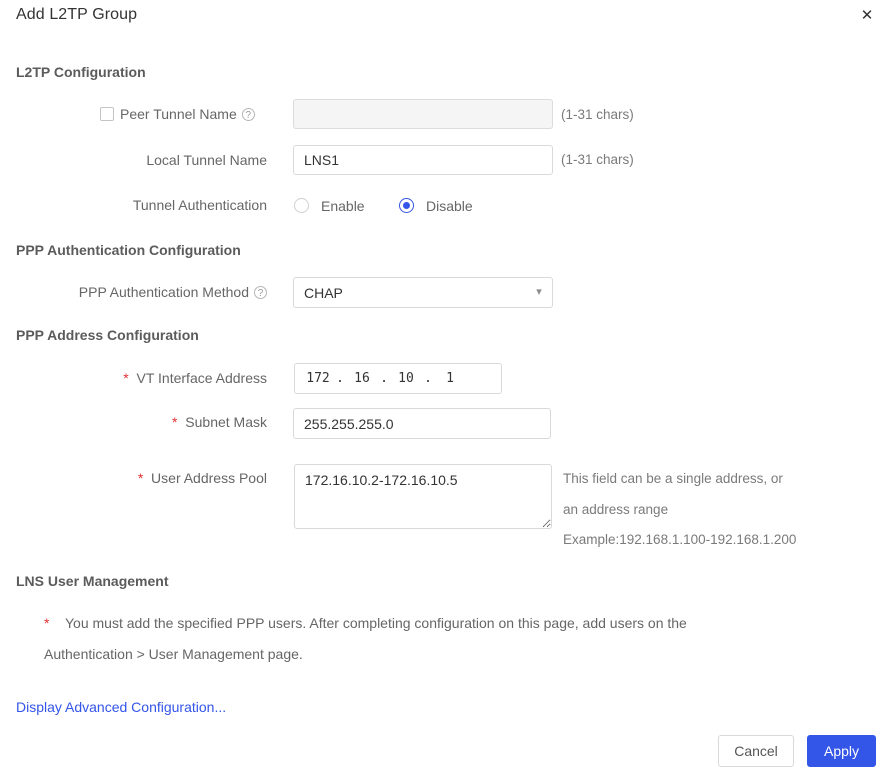 The width and height of the screenshot is (892, 773). What do you see at coordinates (128, 250) in the screenshot?
I see `section-heading-ppp-auth: PPP Authentication Configuration` at bounding box center [128, 250].